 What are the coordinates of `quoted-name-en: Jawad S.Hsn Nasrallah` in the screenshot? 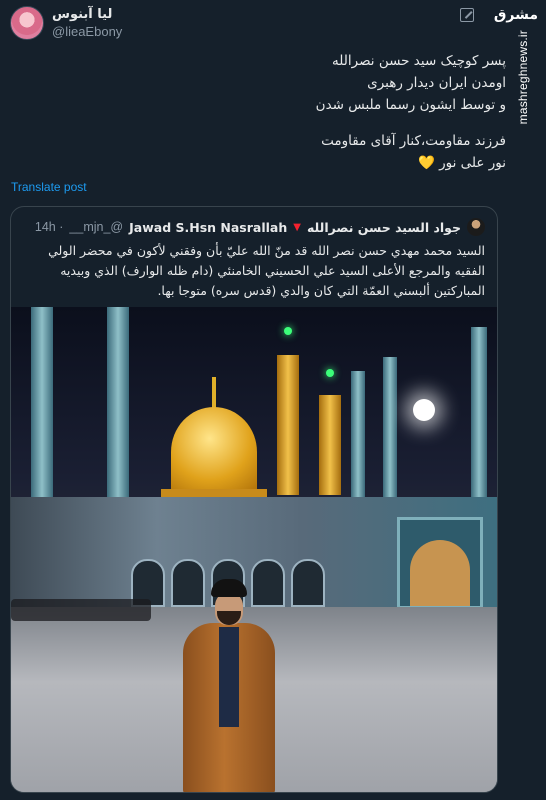 It's located at (208, 227).